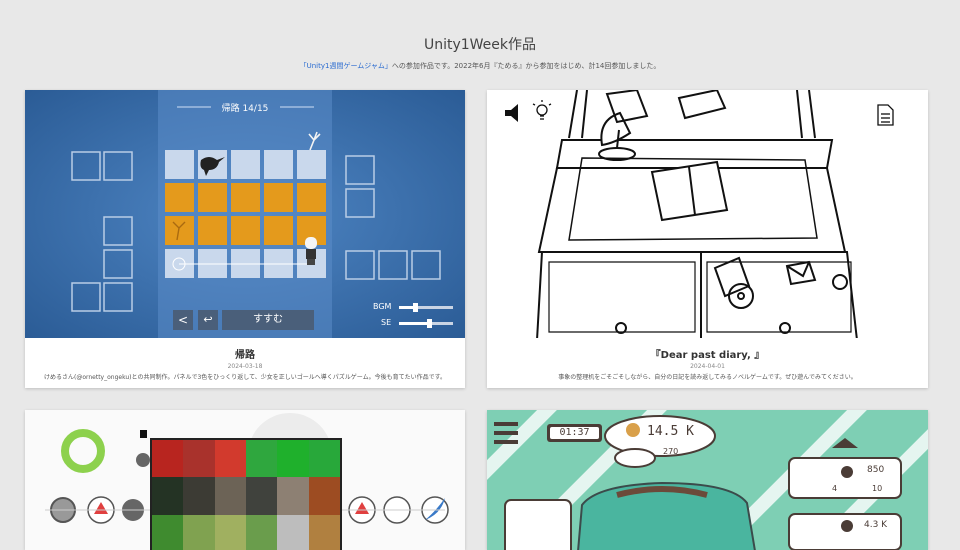  I want to click on game4-screenshot: 01:37 14.5 K 270 850 4 10 4.3 K, so click(707, 480).